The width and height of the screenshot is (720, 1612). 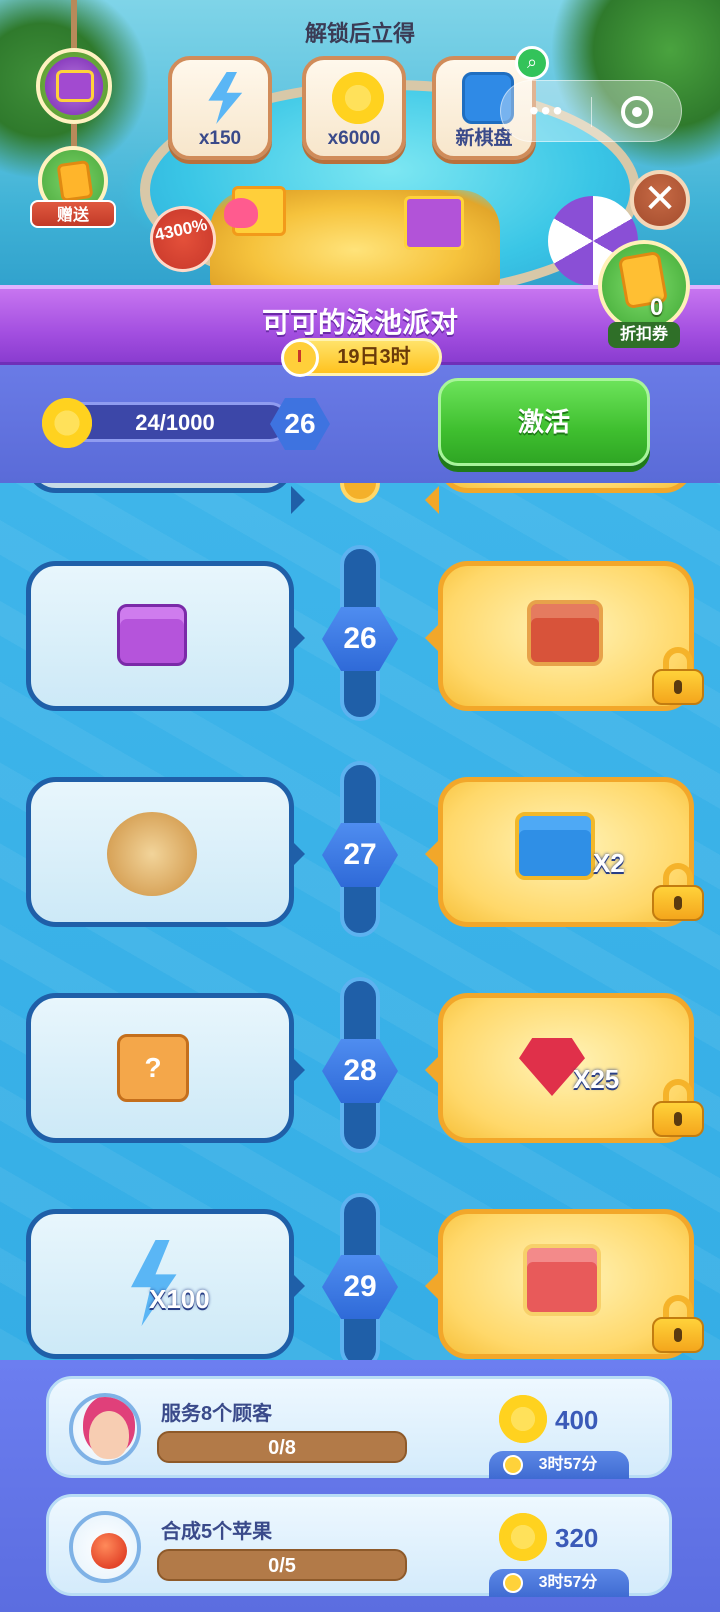 What do you see at coordinates (577, 1420) in the screenshot?
I see `task-reward-amount: 400` at bounding box center [577, 1420].